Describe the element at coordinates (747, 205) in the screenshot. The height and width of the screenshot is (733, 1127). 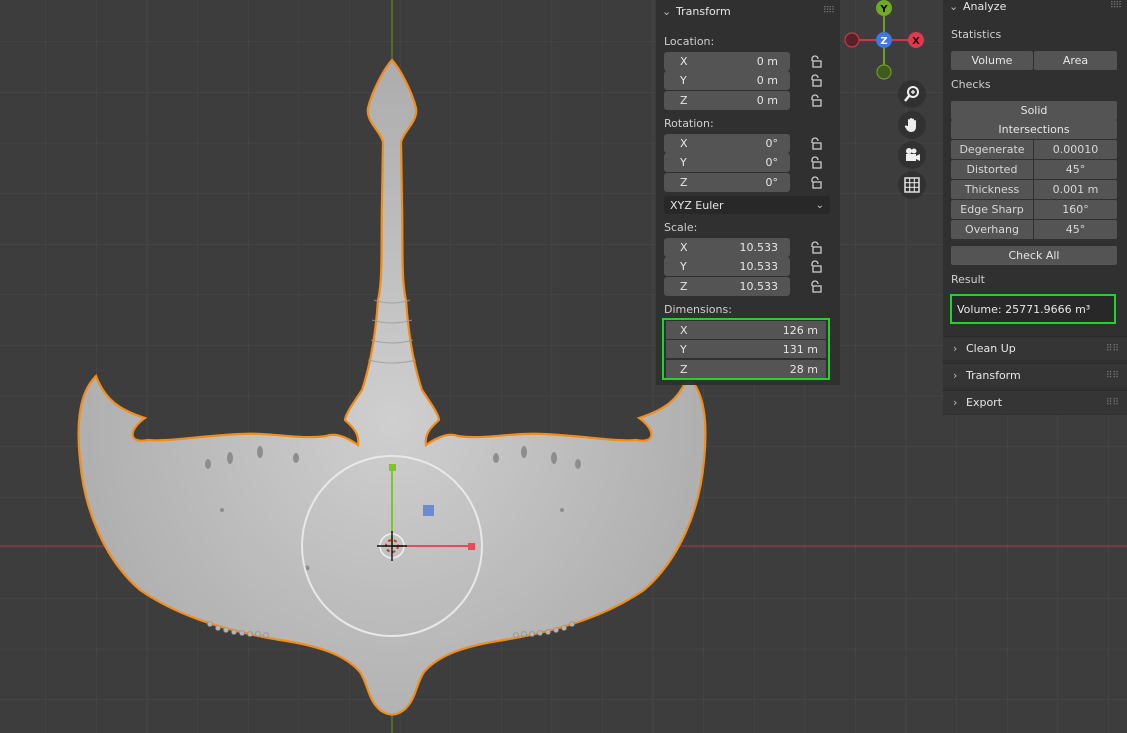
I see `rotation-mode-dropdown: XYZ Euler ⌄` at that location.